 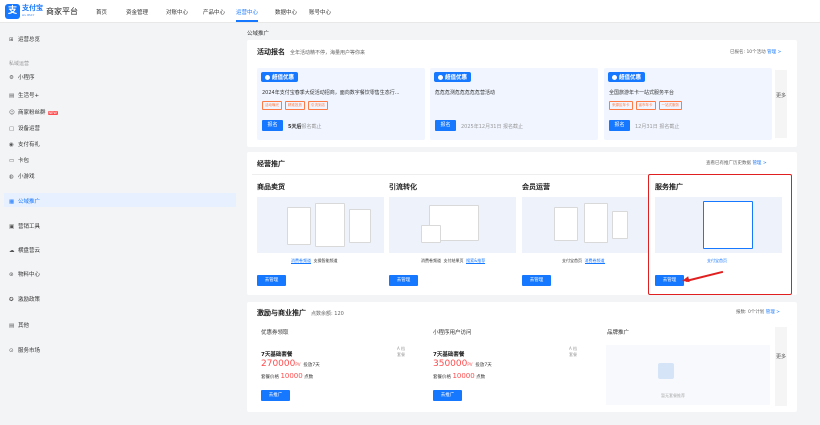 I want to click on promo-column-traffic: 引流转化 消费卷频道 支付结果页 搜索&推荐 去管理, so click(x=452, y=236).